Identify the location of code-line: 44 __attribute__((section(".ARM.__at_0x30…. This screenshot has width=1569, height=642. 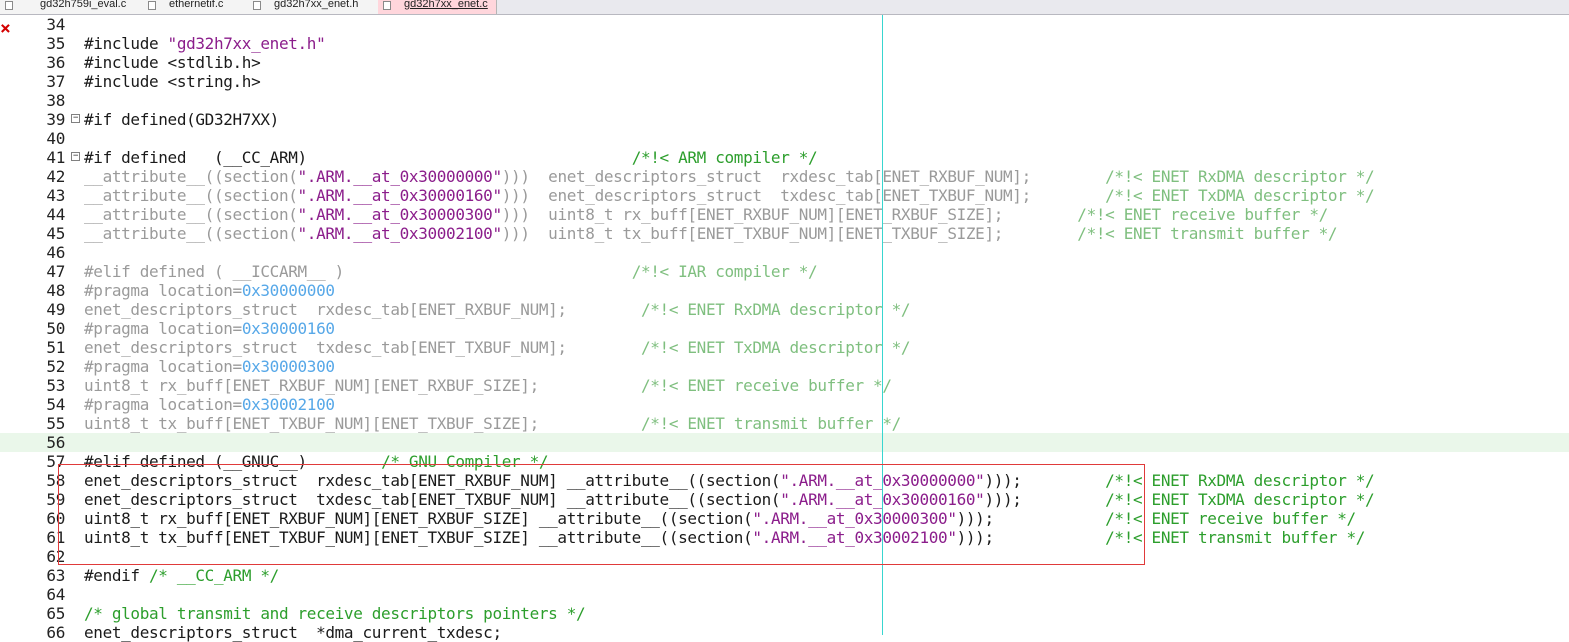
(784, 214).